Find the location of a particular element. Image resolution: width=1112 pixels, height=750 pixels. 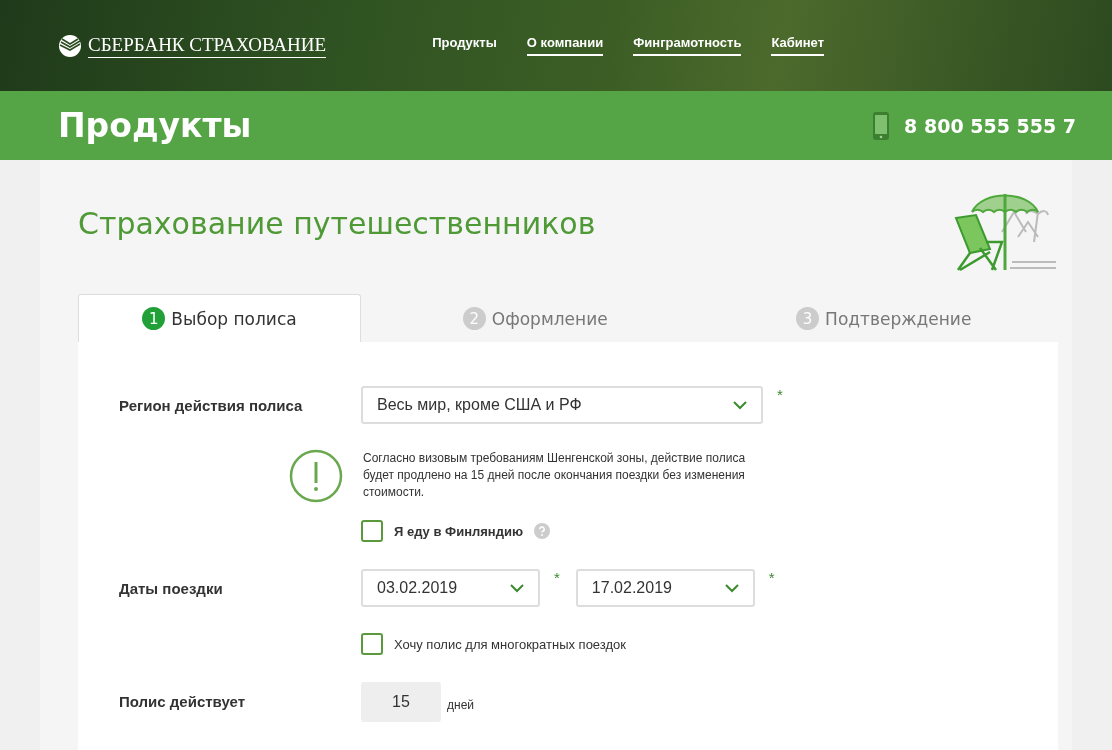

nav-link: Продукты is located at coordinates (464, 45).